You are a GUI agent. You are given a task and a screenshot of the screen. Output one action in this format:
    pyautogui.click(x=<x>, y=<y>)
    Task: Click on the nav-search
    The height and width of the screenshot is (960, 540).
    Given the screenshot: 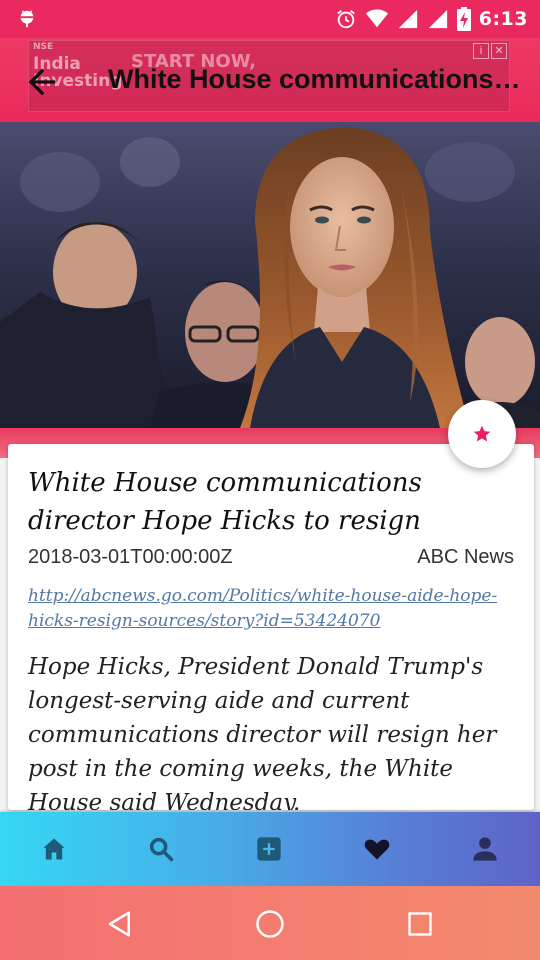 What is the action you would take?
    pyautogui.click(x=161, y=849)
    